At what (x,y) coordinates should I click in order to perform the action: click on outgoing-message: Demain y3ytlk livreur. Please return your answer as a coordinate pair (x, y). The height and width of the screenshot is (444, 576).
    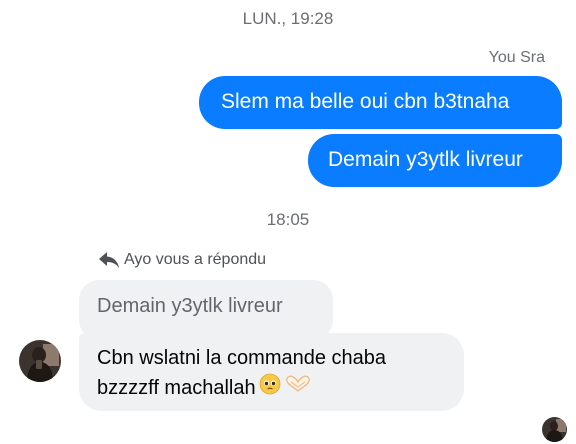
    Looking at the image, I should click on (435, 160).